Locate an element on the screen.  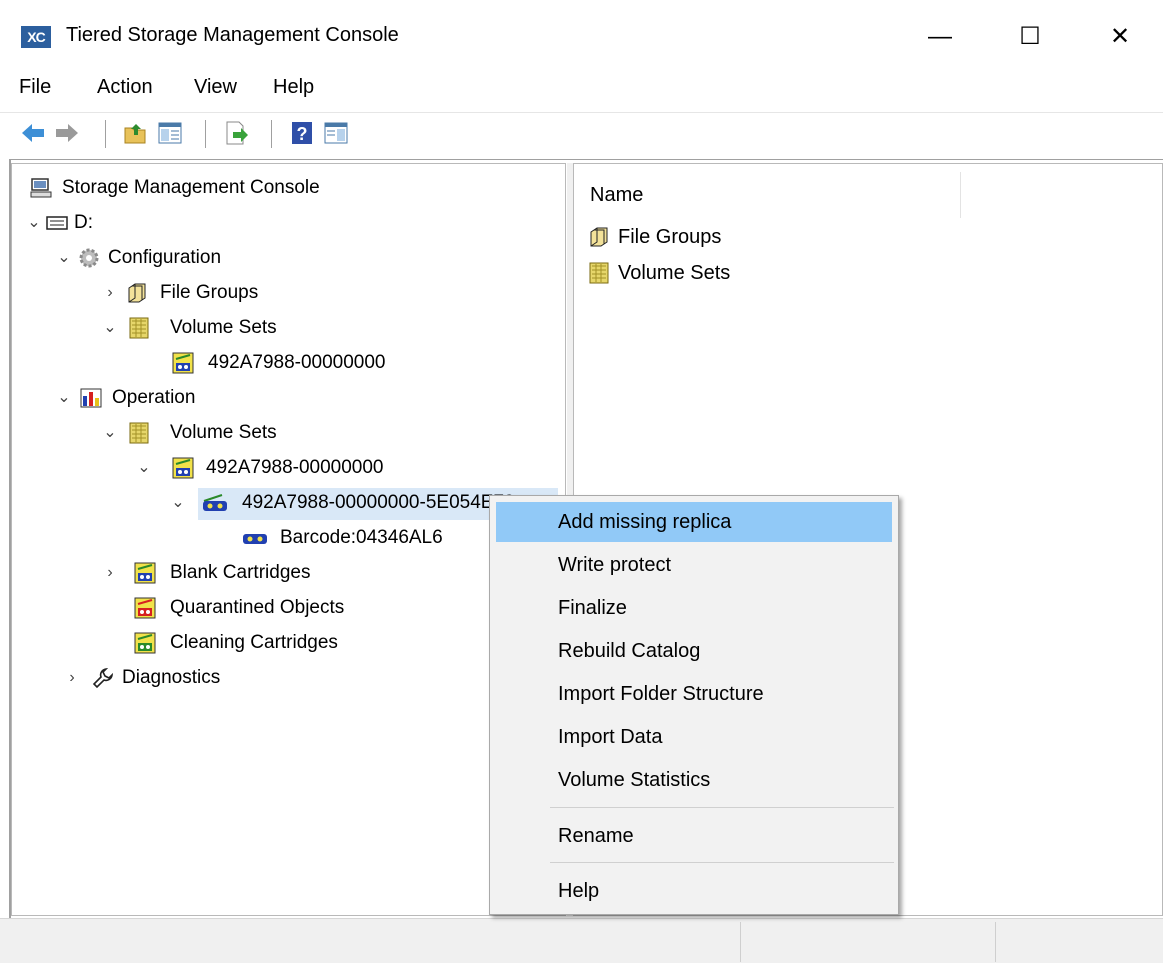
list-item-volume-sets: Volume Sets is located at coordinates (738, 273).